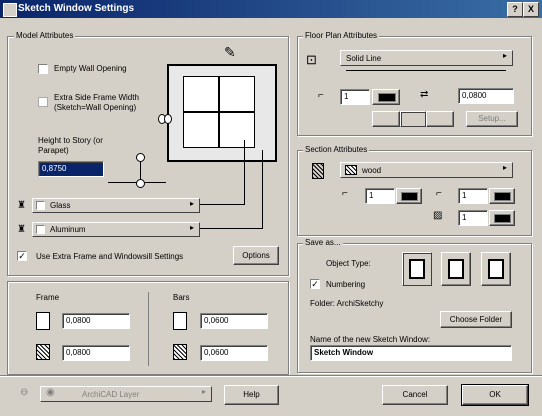 This screenshot has height=416, width=542. What do you see at coordinates (417, 269) in the screenshot?
I see `window-object-icon` at bounding box center [417, 269].